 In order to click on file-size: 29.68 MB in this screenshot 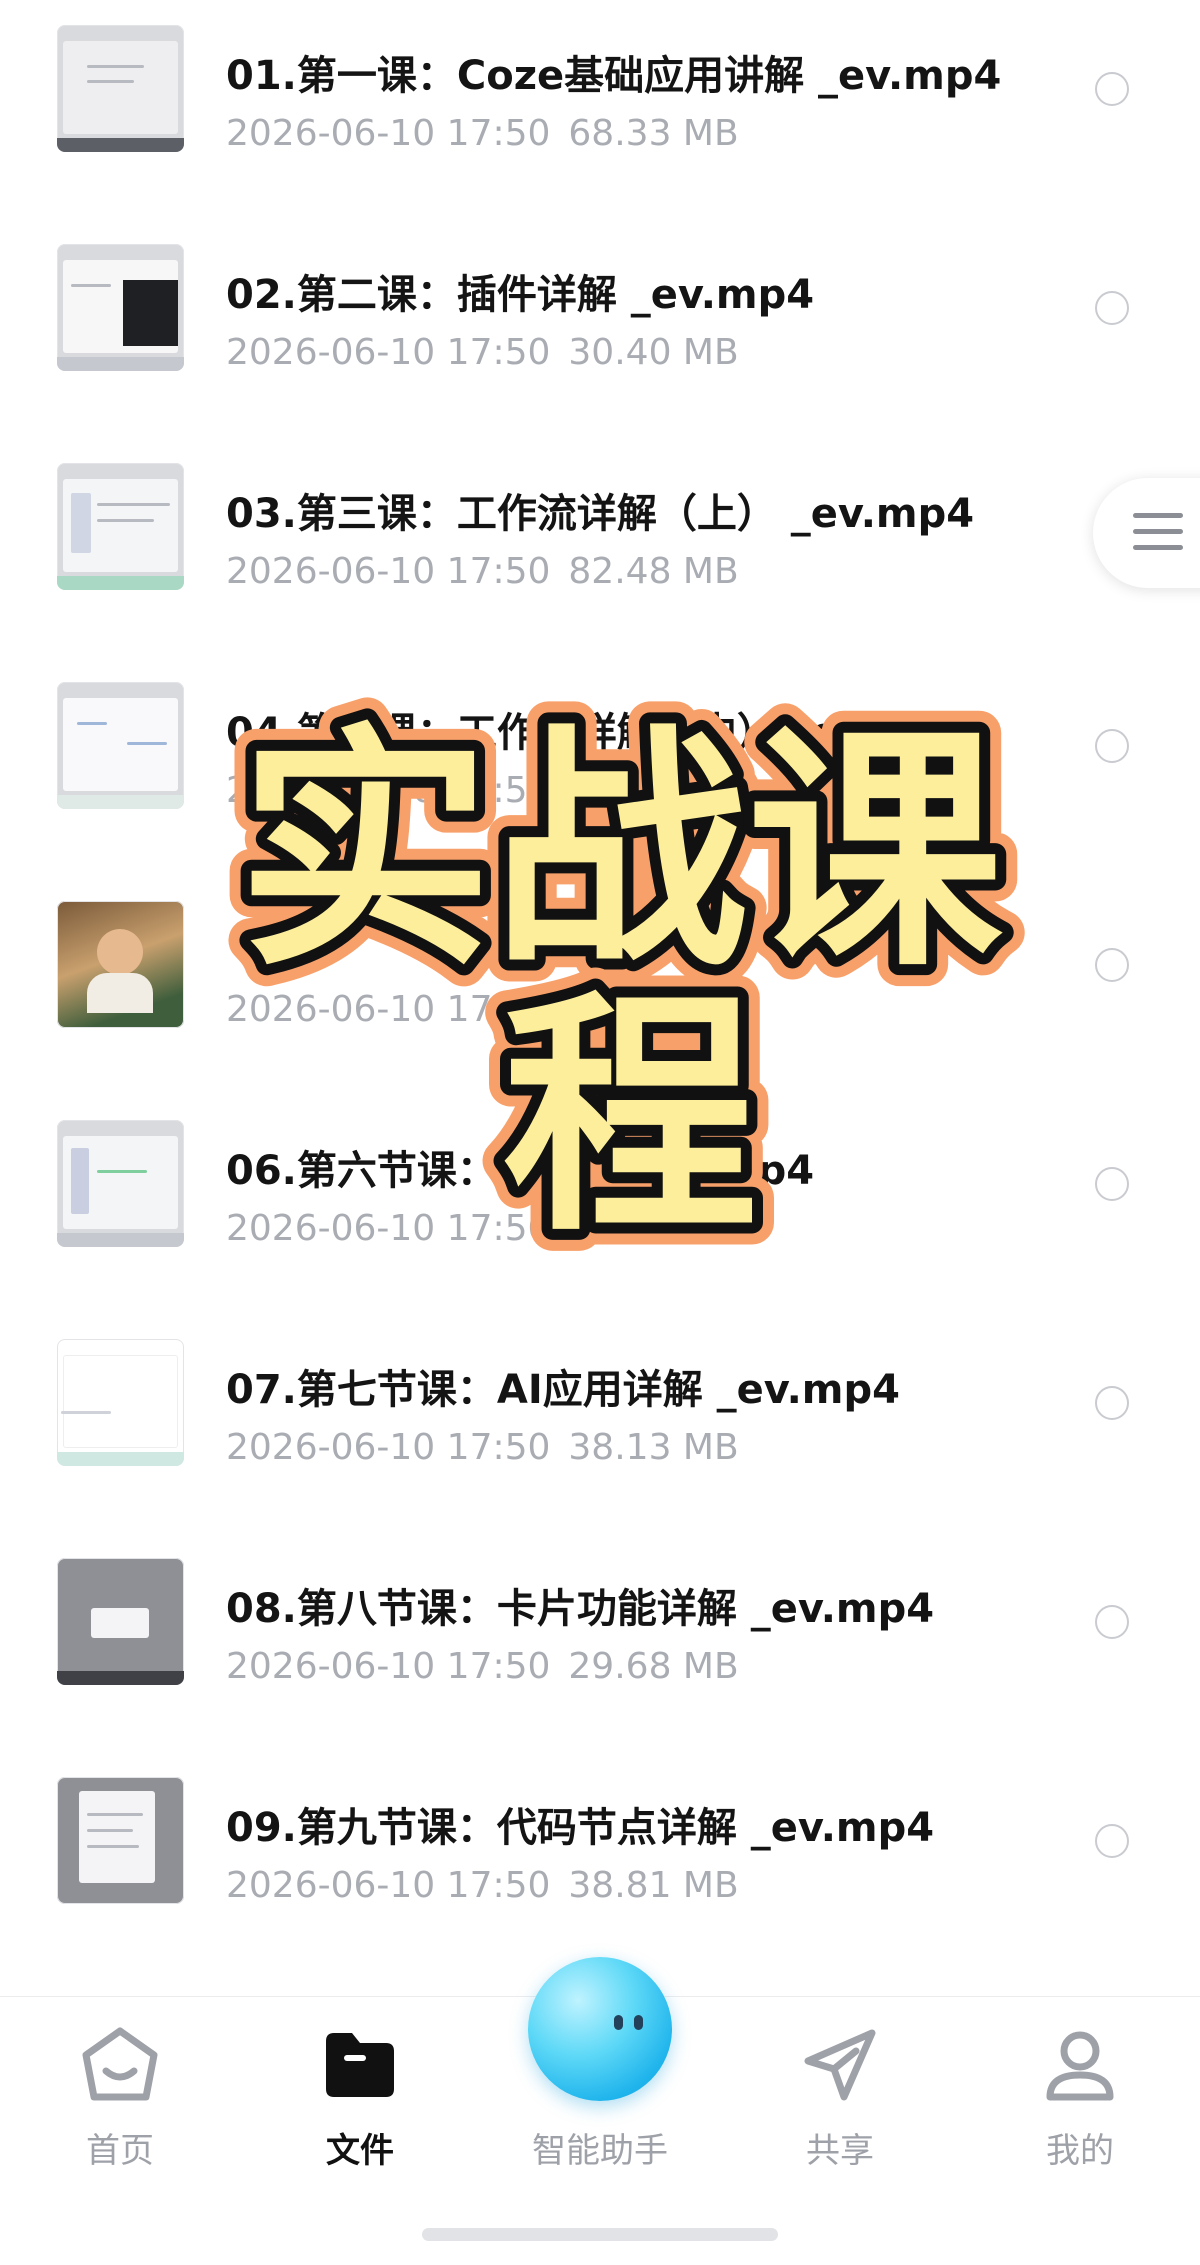, I will do `click(653, 1666)`.